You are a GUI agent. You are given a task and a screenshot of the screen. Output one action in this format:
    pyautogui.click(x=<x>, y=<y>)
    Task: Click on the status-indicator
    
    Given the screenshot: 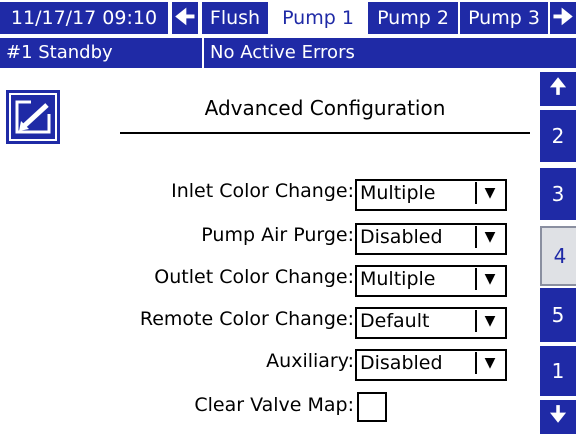 What is the action you would take?
    pyautogui.click(x=187, y=53)
    